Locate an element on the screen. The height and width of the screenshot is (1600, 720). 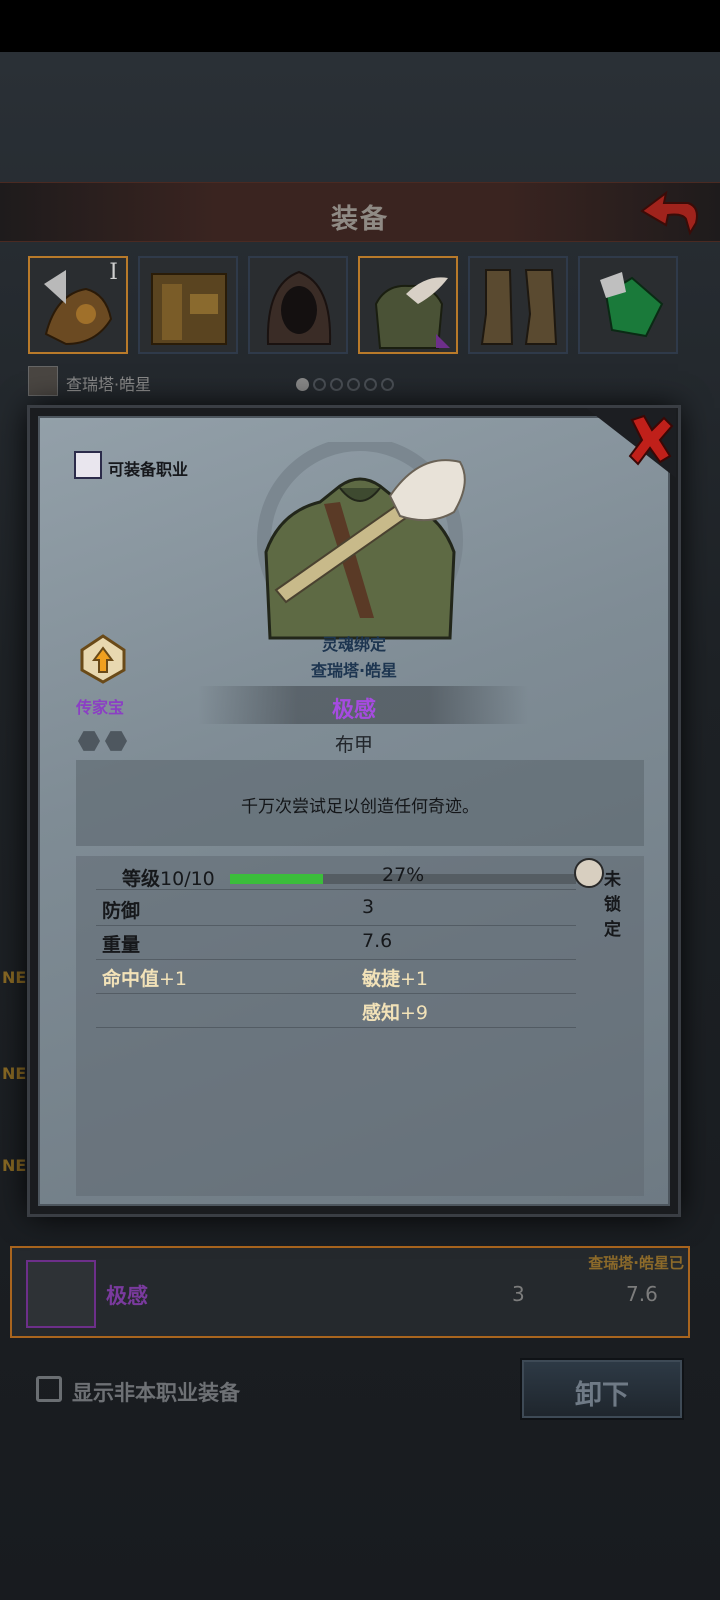
slot-boots is located at coordinates (518, 305).